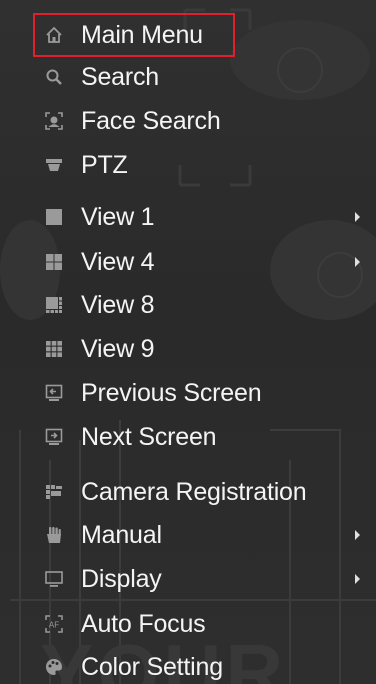 The image size is (376, 684). Describe the element at coordinates (54, 349) in the screenshot. I see `view-9-grid-icon` at that location.